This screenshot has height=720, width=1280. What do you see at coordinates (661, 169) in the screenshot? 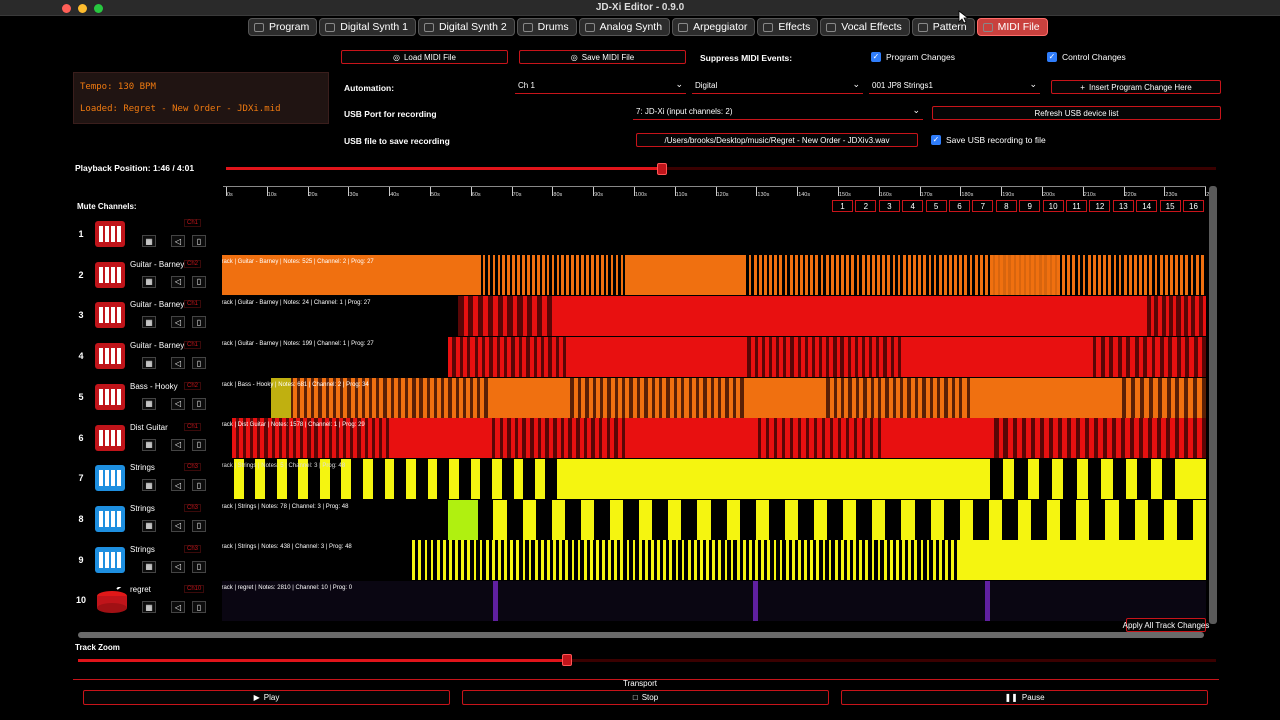
I see `playback-slider-handle` at bounding box center [661, 169].